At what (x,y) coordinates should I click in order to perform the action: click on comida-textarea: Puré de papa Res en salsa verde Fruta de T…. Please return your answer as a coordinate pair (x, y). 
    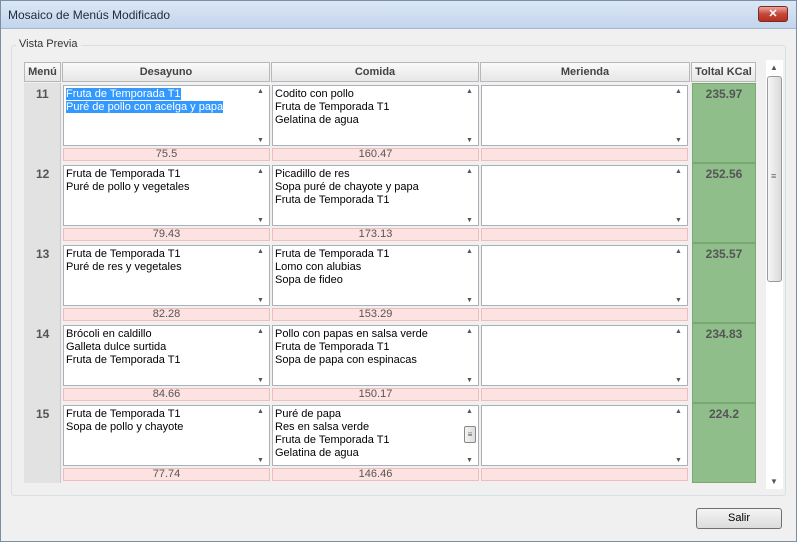
    Looking at the image, I should click on (375, 435).